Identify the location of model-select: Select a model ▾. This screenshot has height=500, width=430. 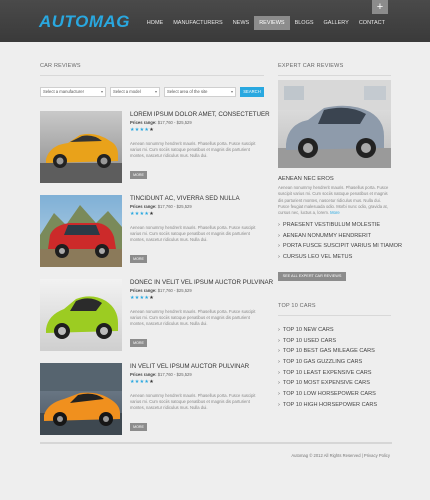
(135, 92).